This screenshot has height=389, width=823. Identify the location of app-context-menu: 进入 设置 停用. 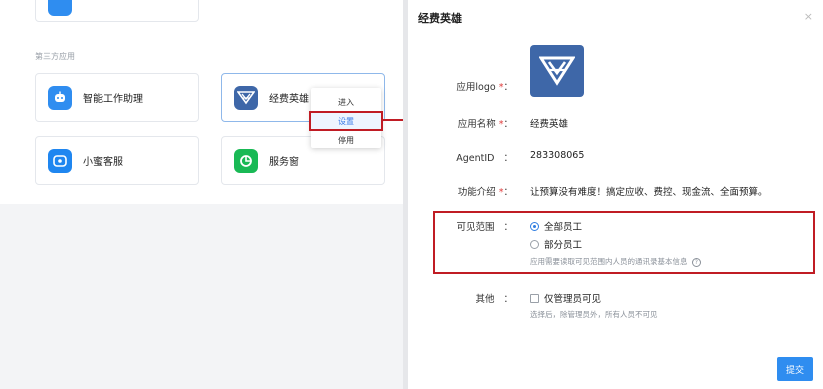
(346, 118).